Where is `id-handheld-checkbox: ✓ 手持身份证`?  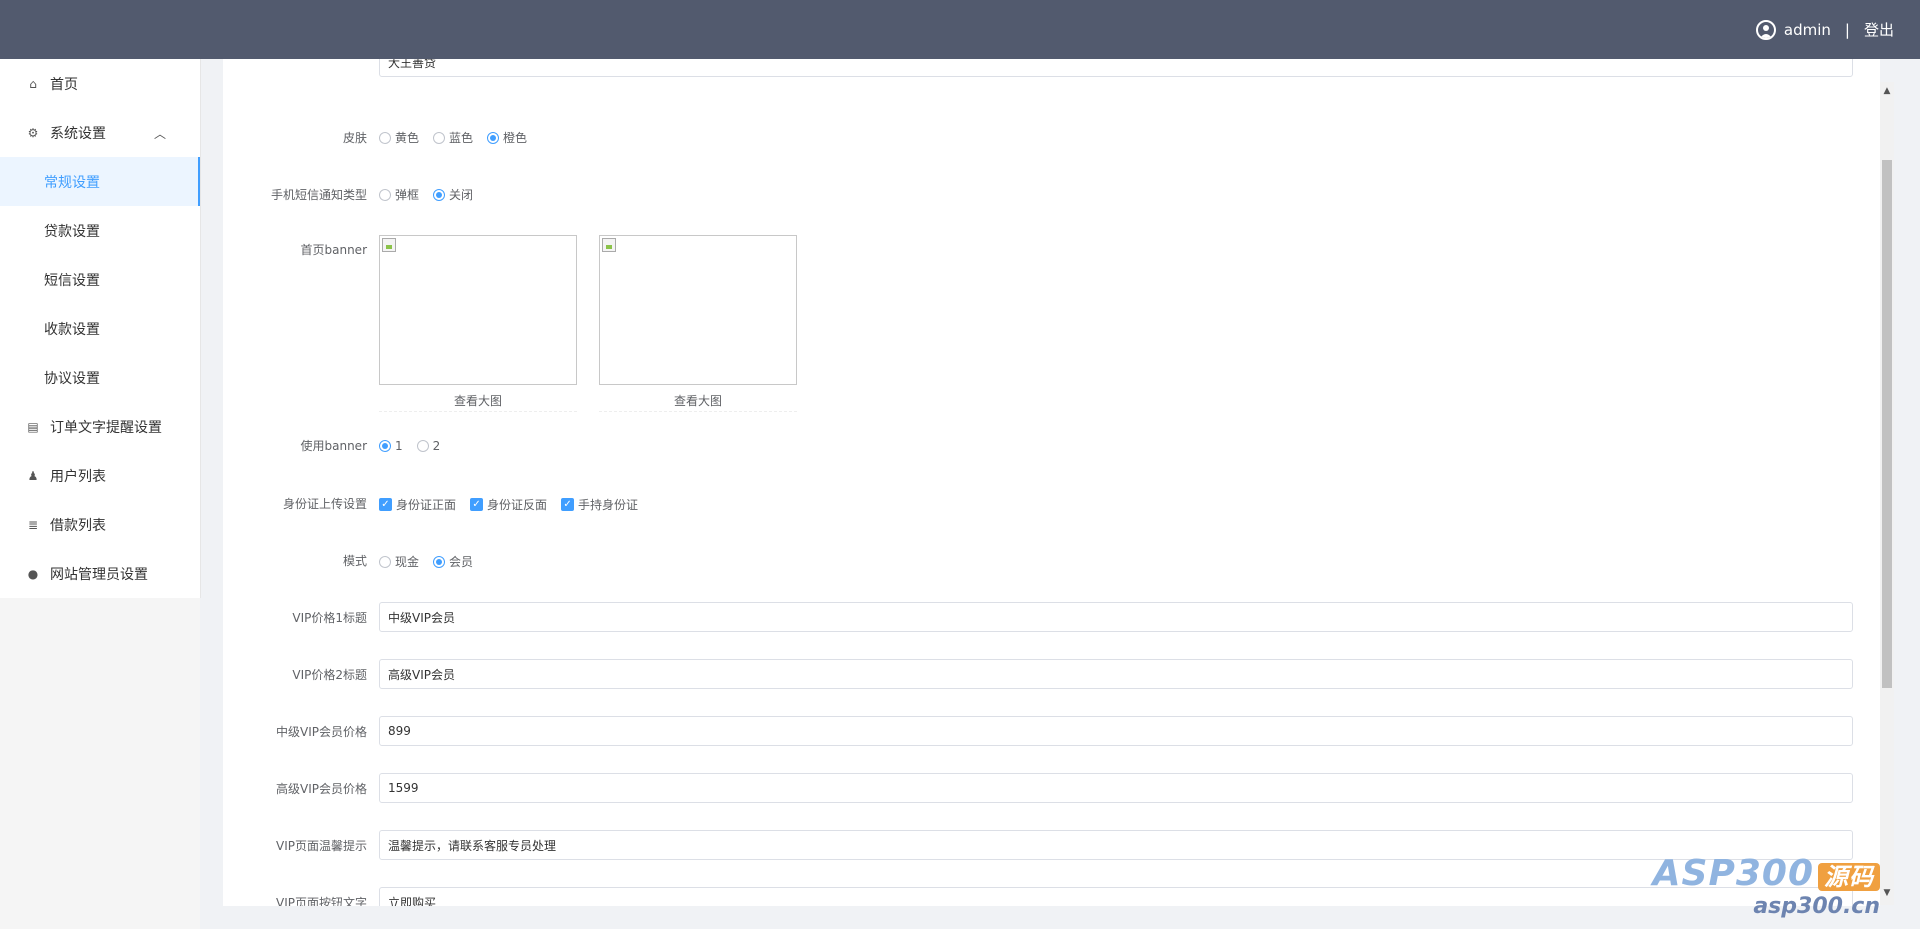
id-handheld-checkbox: ✓ 手持身份证 is located at coordinates (599, 504).